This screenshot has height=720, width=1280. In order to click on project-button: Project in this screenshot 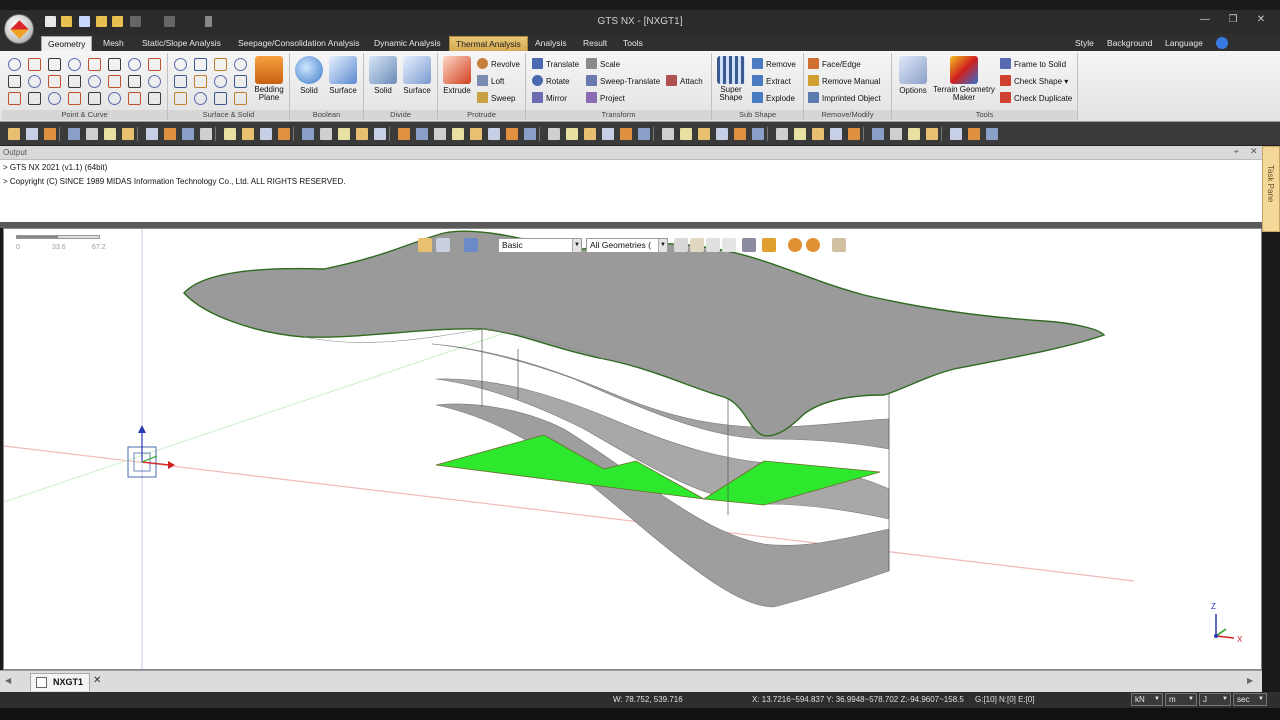, I will do `click(605, 99)`.